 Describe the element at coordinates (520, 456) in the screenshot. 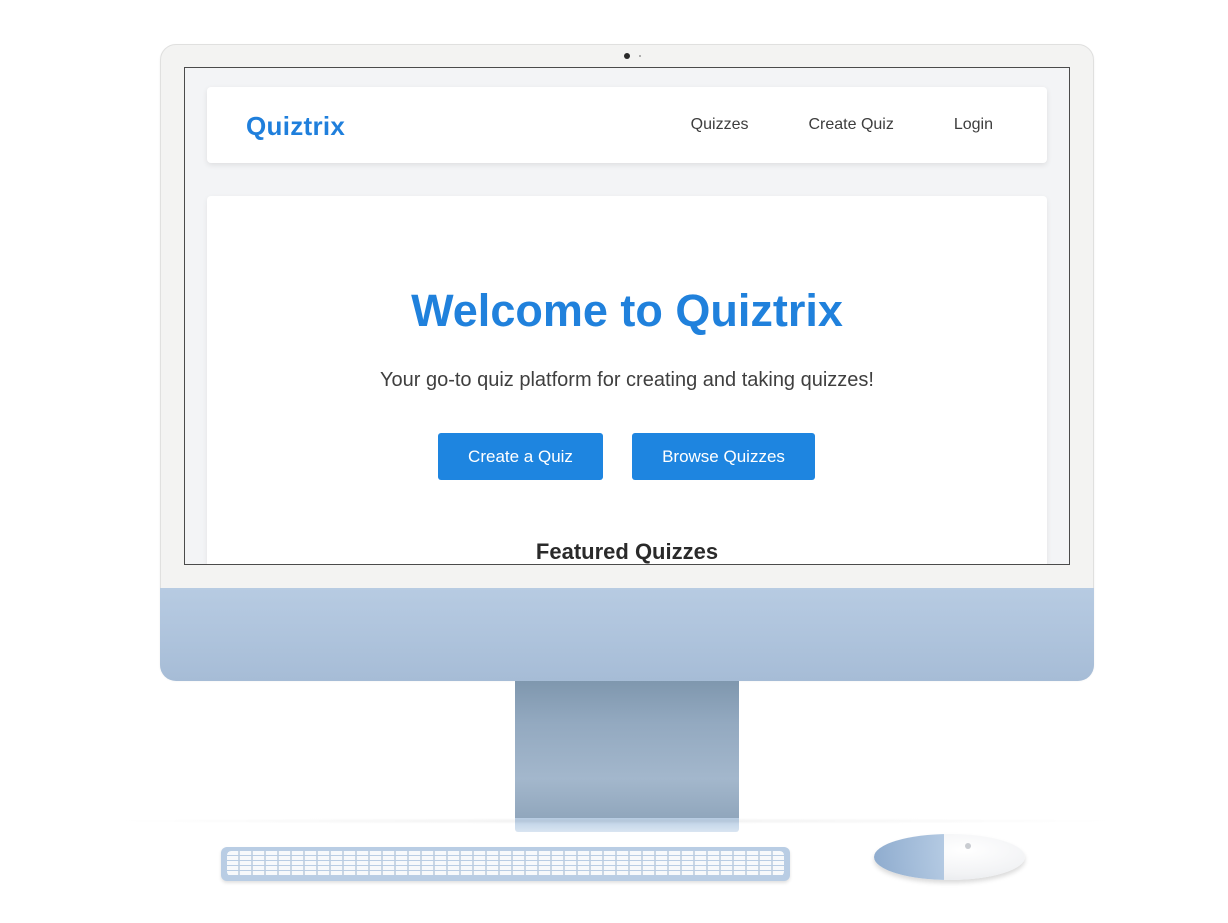

I see `create-quiz-button: Create a Quiz` at that location.